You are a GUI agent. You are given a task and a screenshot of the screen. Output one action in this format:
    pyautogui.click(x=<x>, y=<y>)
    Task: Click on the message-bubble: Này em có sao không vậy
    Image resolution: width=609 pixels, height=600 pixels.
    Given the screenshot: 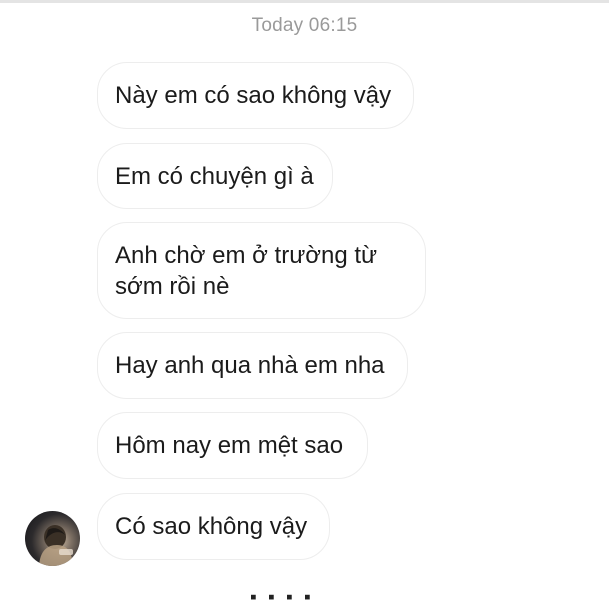 What is the action you would take?
    pyautogui.click(x=255, y=95)
    